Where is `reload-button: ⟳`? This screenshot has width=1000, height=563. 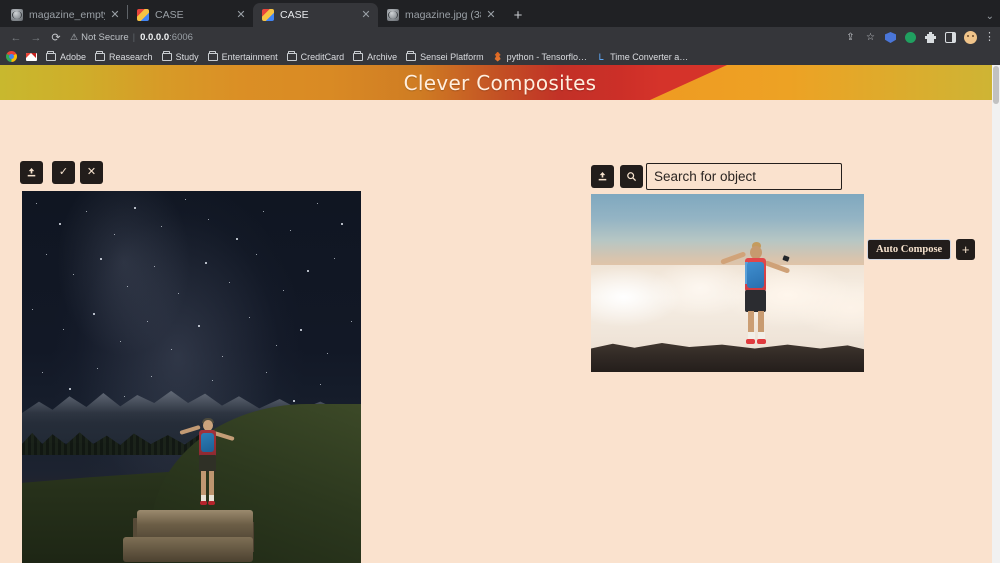 reload-button: ⟳ is located at coordinates (56, 38).